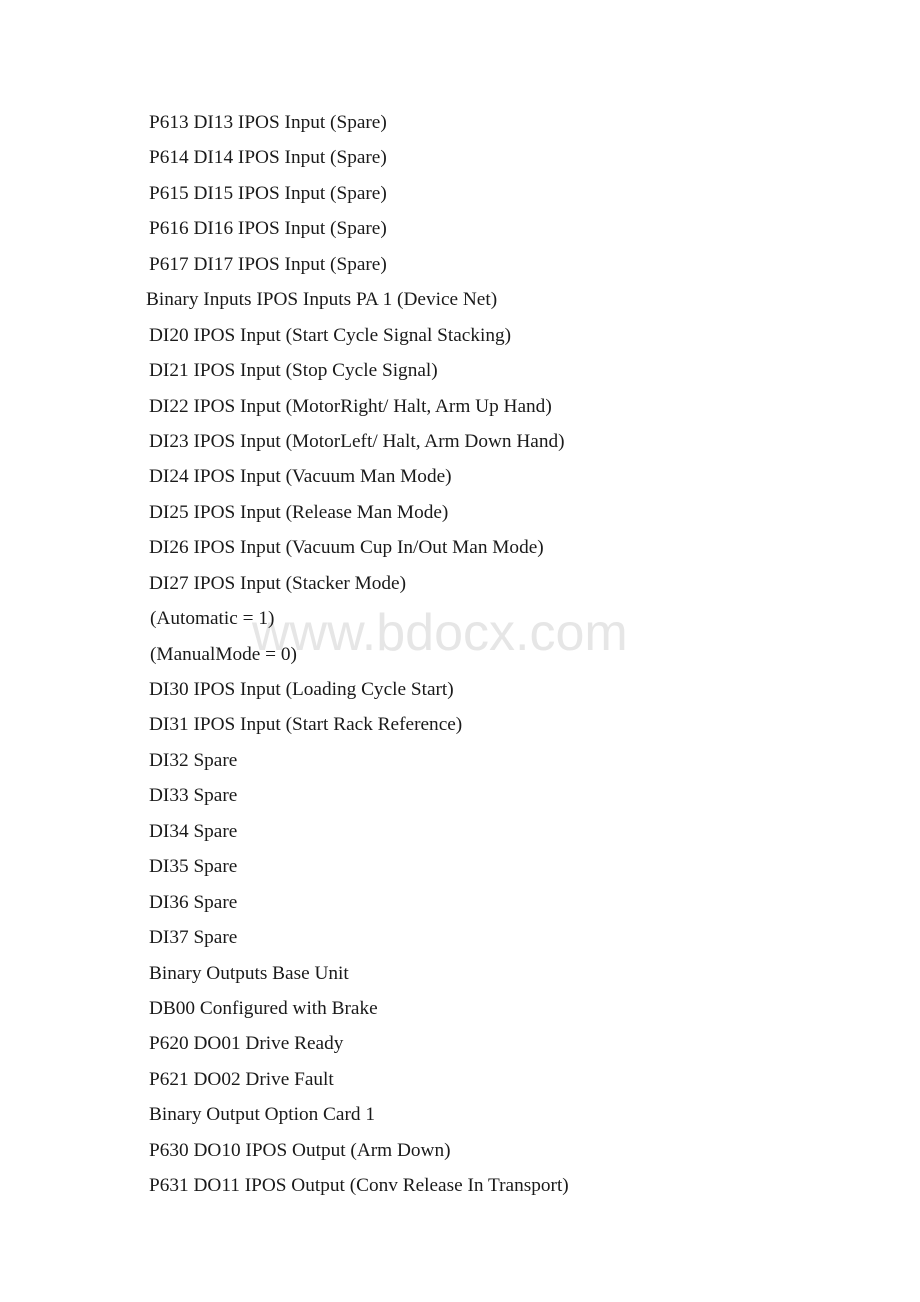 The image size is (920, 1302). What do you see at coordinates (268, 193) in the screenshot?
I see `text-line: P615 DI15 IPOS Input (Spare)` at bounding box center [268, 193].